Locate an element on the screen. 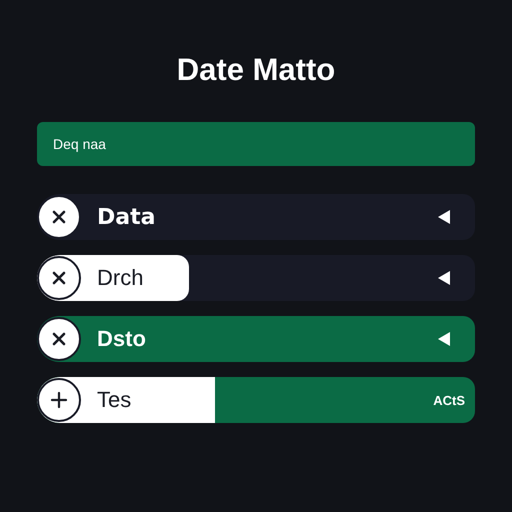 The width and height of the screenshot is (512, 512). row-label: Dsto is located at coordinates (121, 339).